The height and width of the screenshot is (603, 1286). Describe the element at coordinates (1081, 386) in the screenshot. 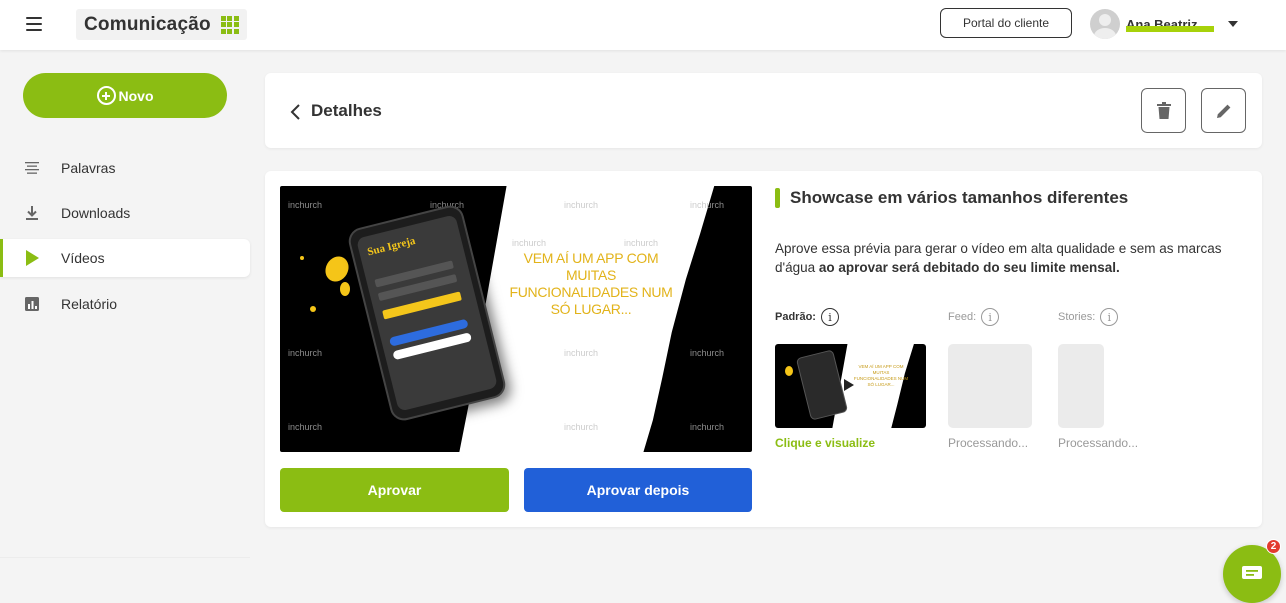

I see `stories-placeholder` at that location.